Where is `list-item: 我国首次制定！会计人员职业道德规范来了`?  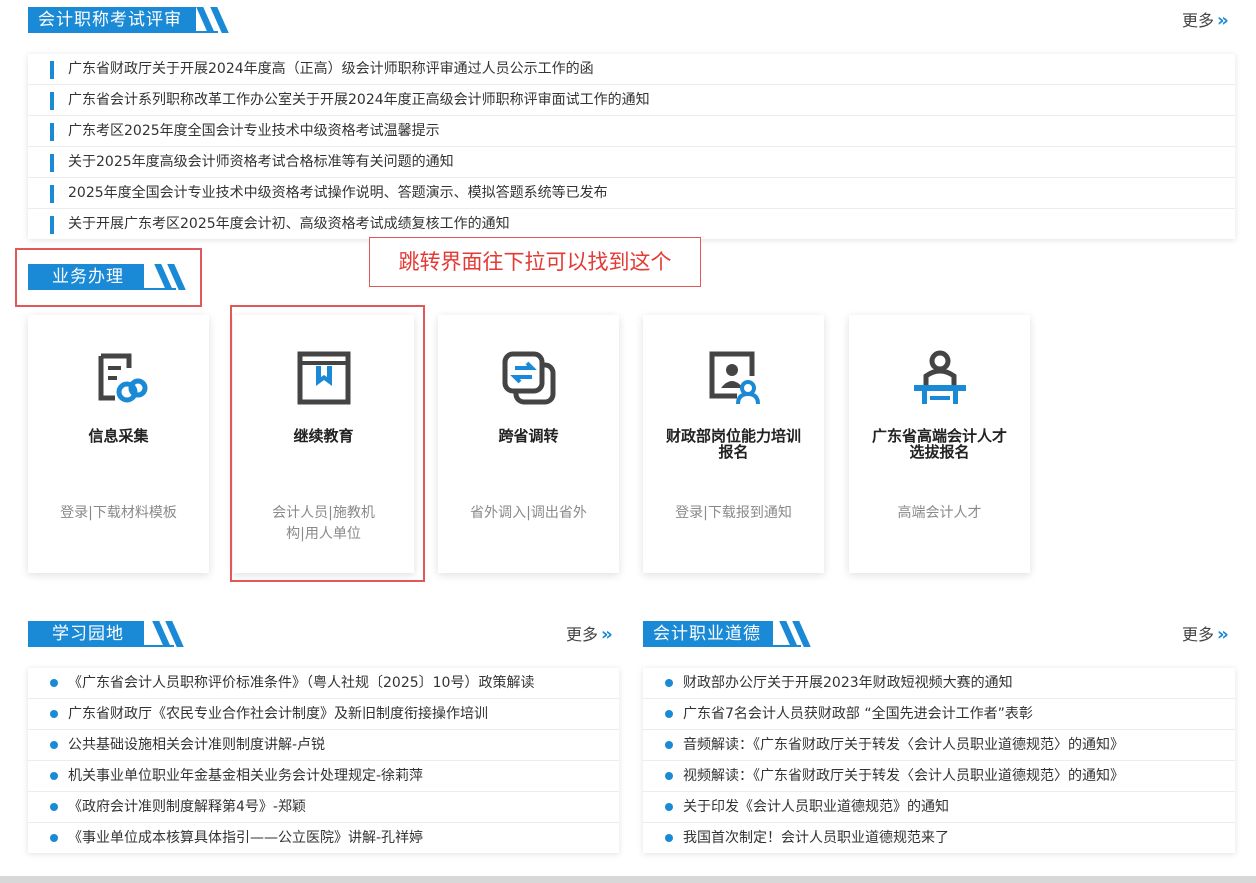
list-item: 我国首次制定！会计人员职业道德规范来了 is located at coordinates (939, 838).